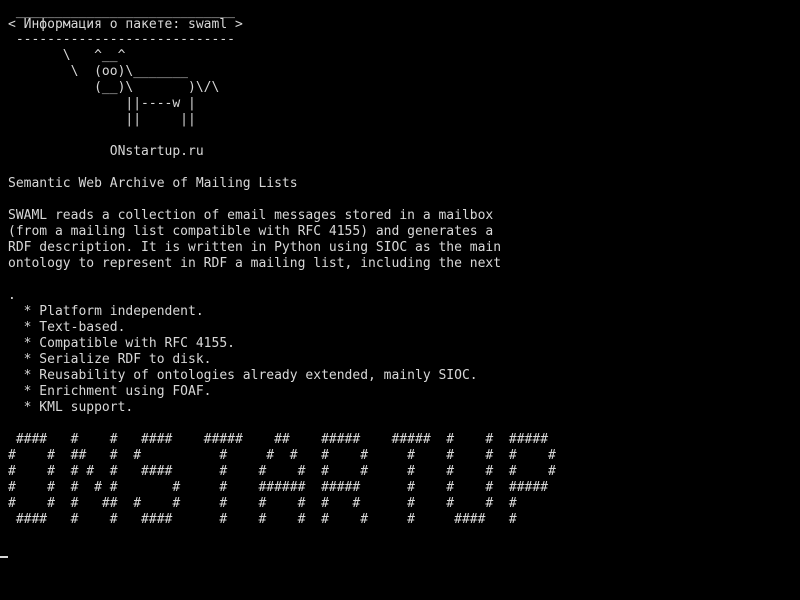  What do you see at coordinates (4, 557) in the screenshot?
I see `text-cursor` at bounding box center [4, 557].